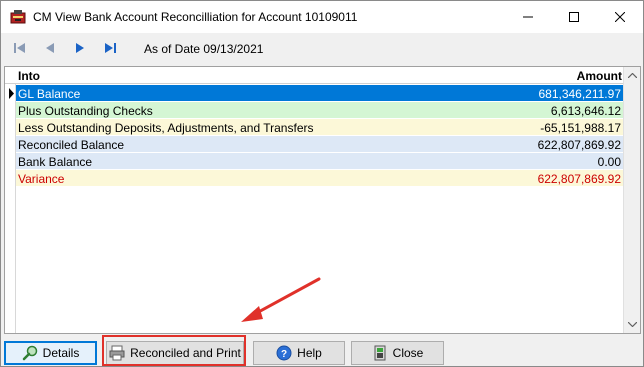 Image resolution: width=644 pixels, height=367 pixels. What do you see at coordinates (320, 110) in the screenshot?
I see `grid-row: Plus Outstanding Checks 6,613,646.12` at bounding box center [320, 110].